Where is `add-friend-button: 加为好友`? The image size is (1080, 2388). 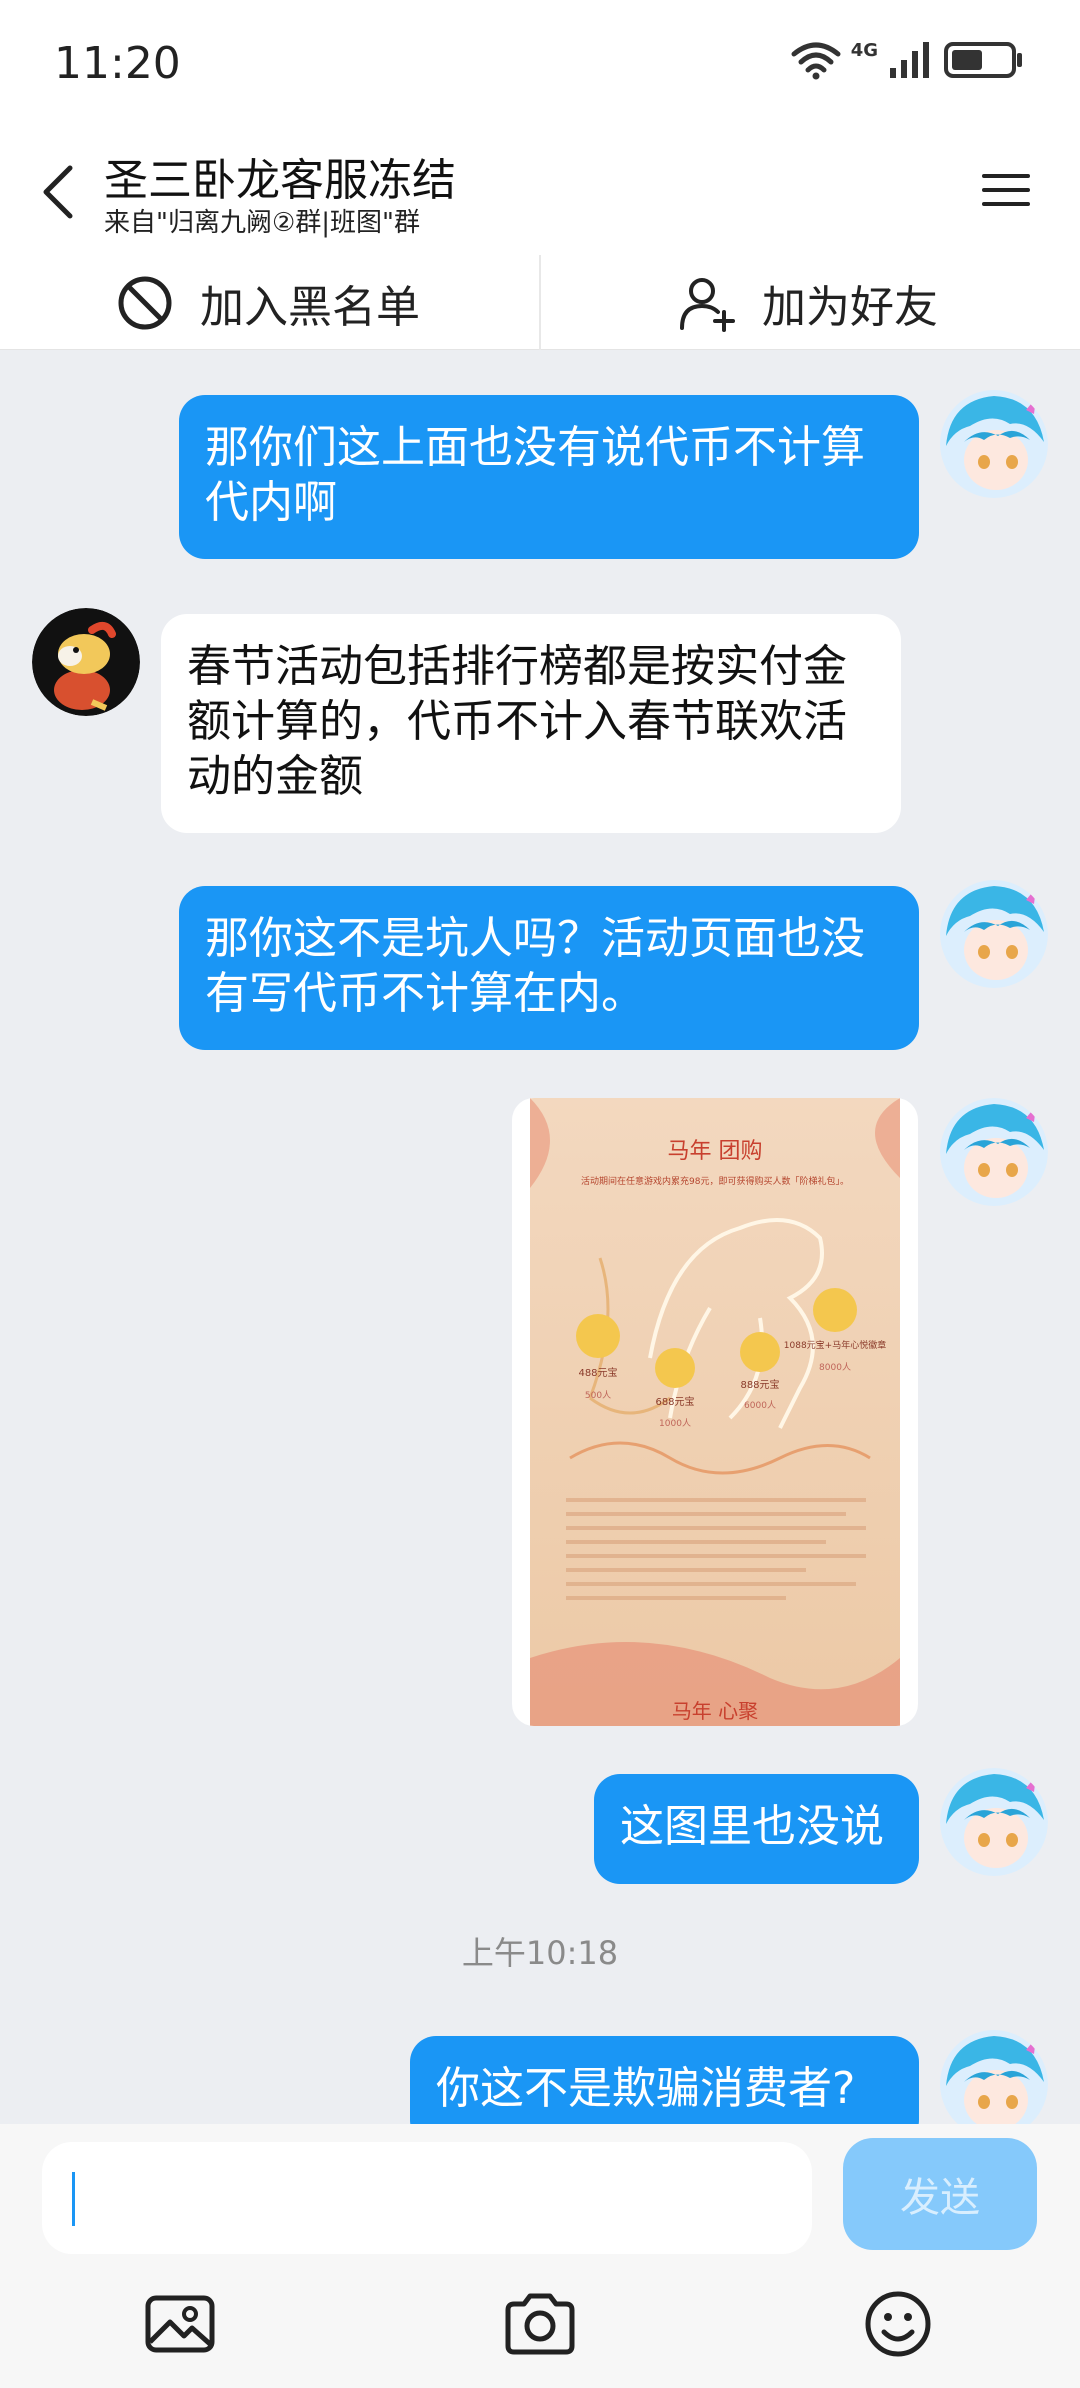 add-friend-button: 加为好友 is located at coordinates (808, 302).